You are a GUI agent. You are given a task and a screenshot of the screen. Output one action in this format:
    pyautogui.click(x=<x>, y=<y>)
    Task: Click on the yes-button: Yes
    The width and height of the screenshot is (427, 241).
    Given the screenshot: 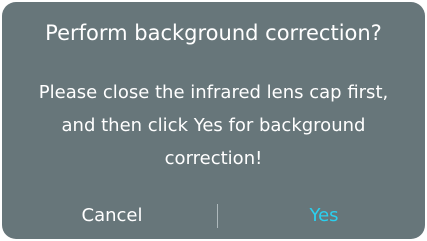 What is the action you would take?
    pyautogui.click(x=324, y=216)
    